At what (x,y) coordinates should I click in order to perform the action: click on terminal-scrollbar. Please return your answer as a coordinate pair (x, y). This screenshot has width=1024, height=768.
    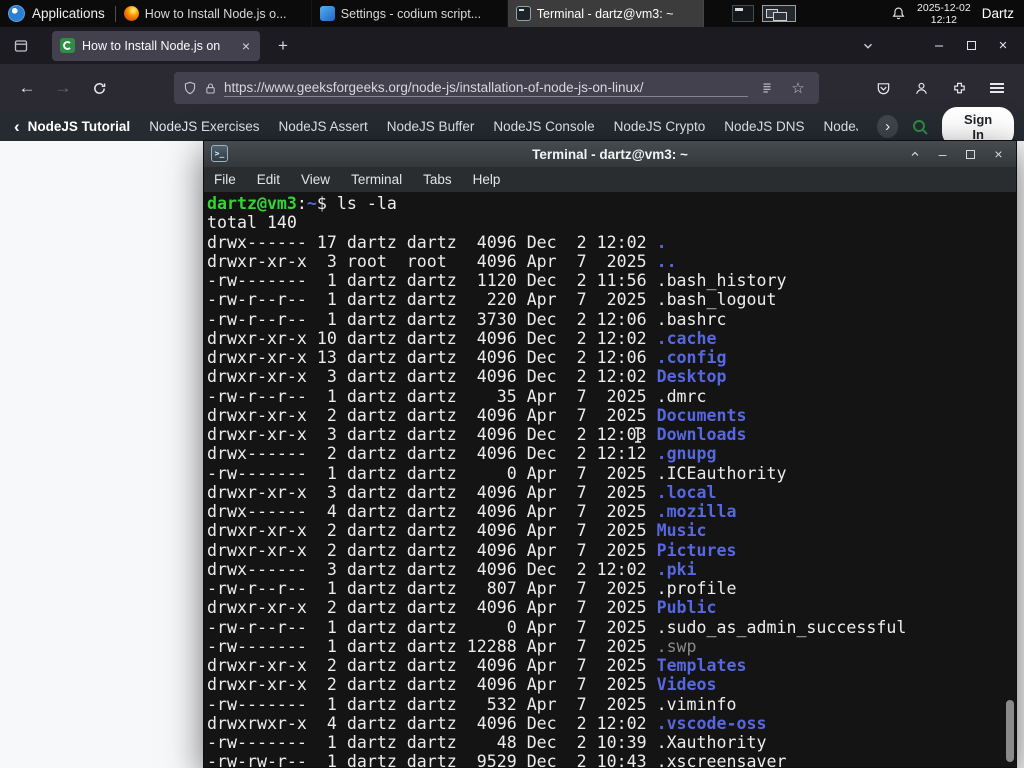
    Looking at the image, I should click on (1010, 731).